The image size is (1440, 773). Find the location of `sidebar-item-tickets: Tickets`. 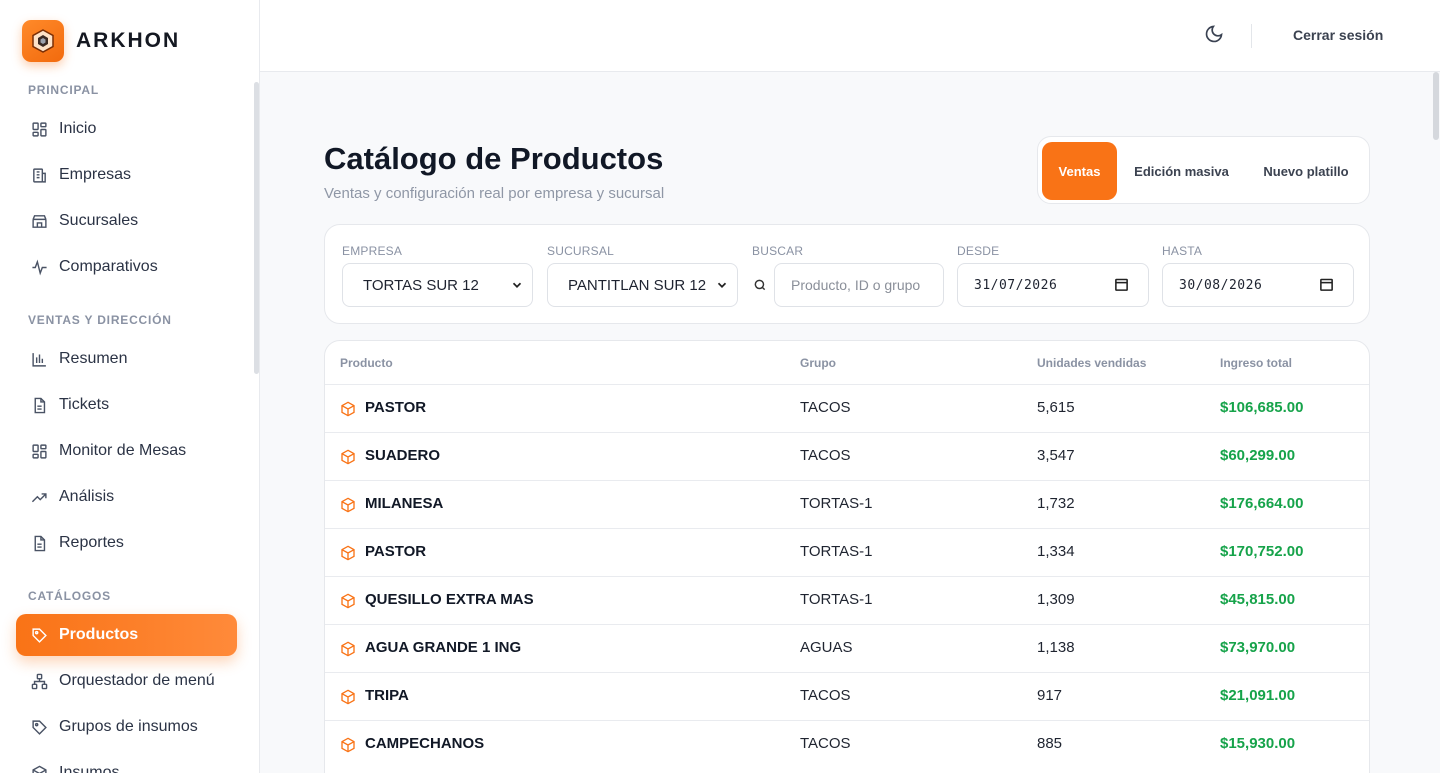

sidebar-item-tickets: Tickets is located at coordinates (126, 405).